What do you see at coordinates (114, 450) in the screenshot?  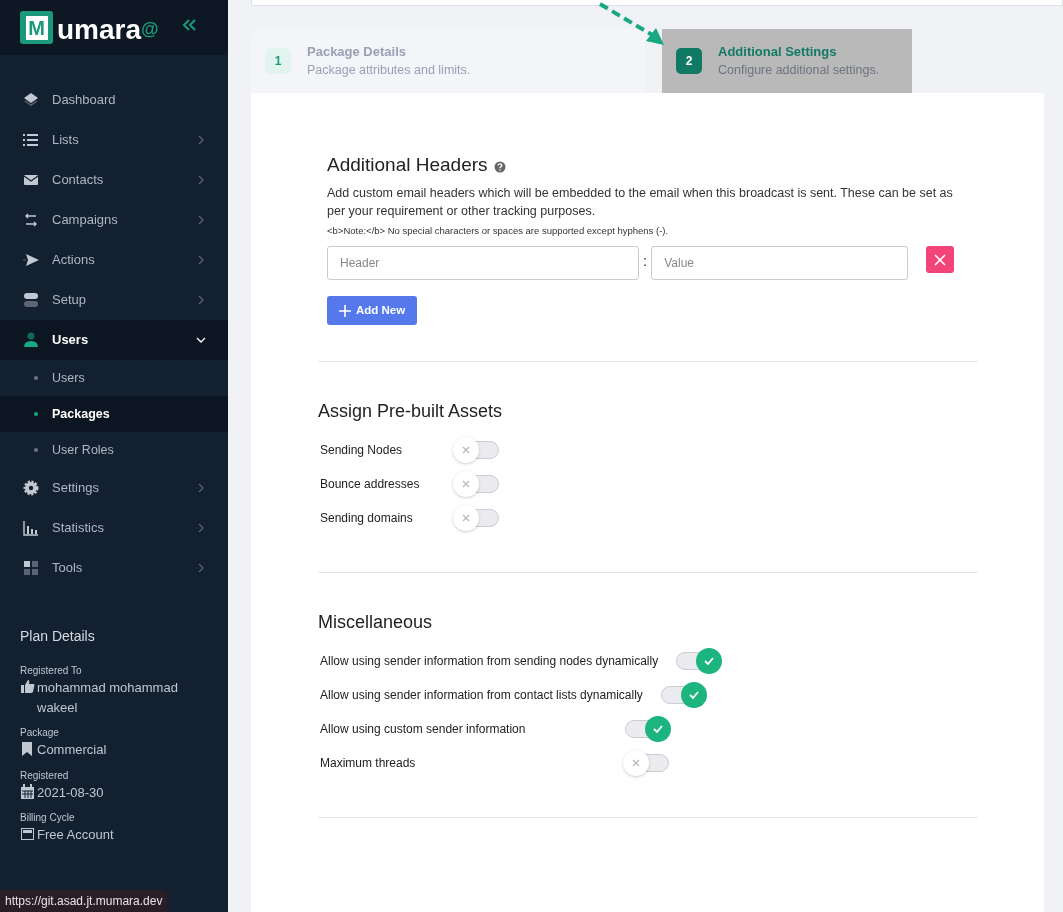 I see `sidebar-subitem: User Roles` at bounding box center [114, 450].